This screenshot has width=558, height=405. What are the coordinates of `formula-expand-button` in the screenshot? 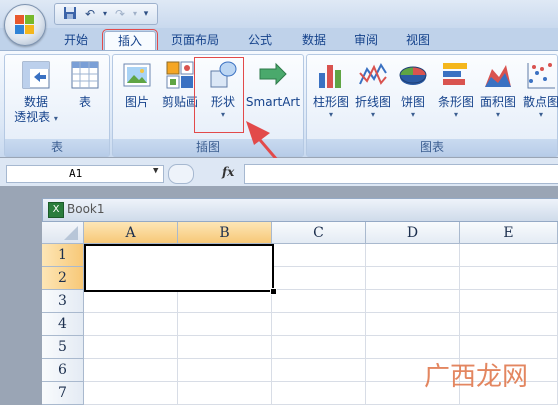 It's located at (181, 174).